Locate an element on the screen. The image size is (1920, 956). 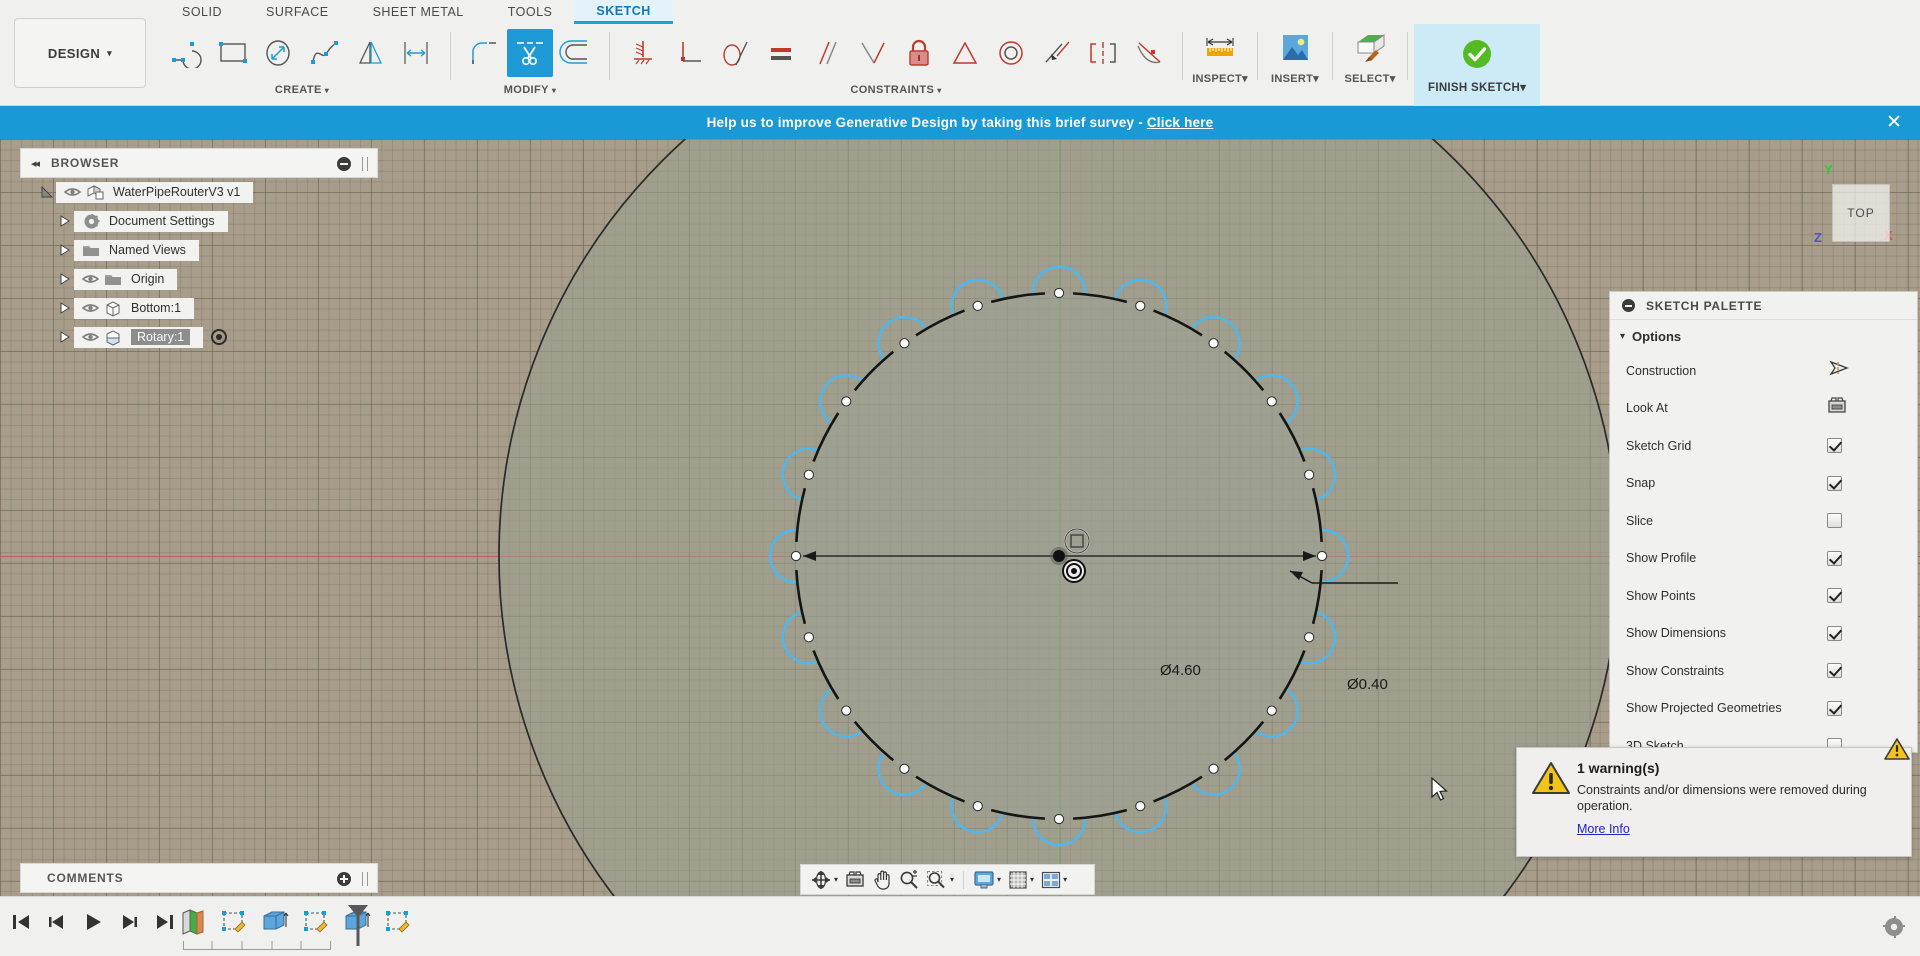
concentric-constraint-icon is located at coordinates (1011, 53).